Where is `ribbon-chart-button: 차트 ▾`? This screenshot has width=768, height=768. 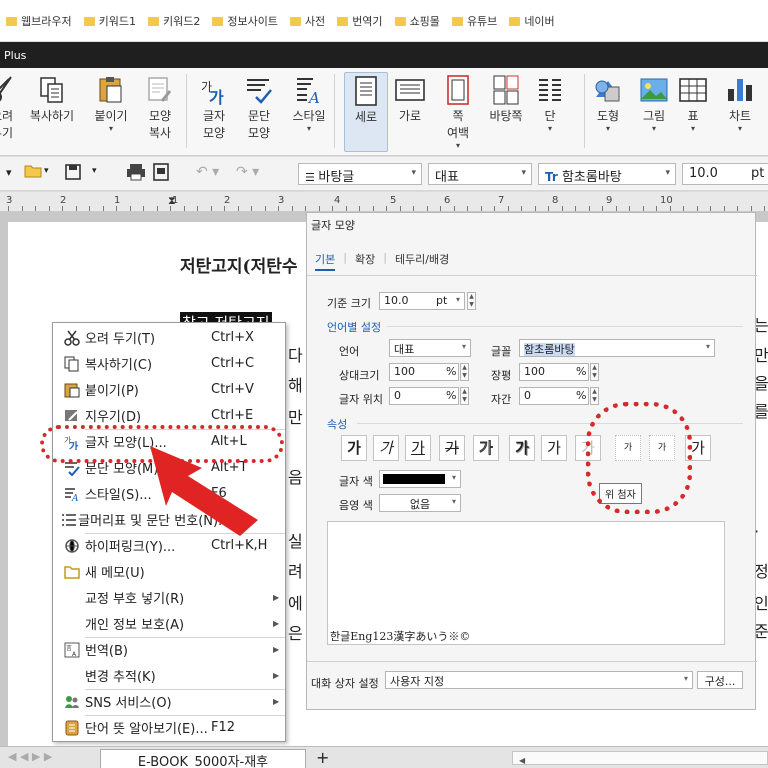 ribbon-chart-button: 차트 ▾ is located at coordinates (740, 111).